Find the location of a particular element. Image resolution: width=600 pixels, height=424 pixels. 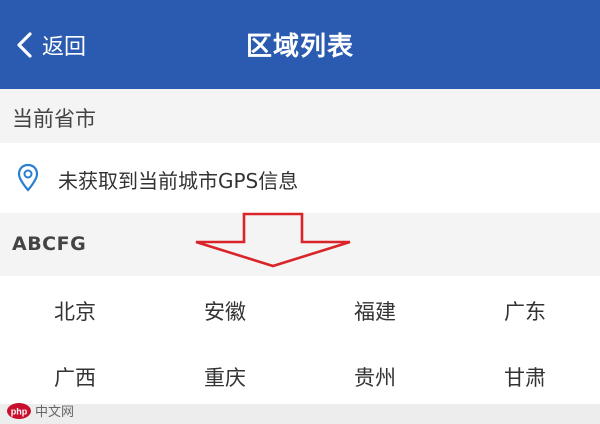

province-item: 安徽 is located at coordinates (225, 311).